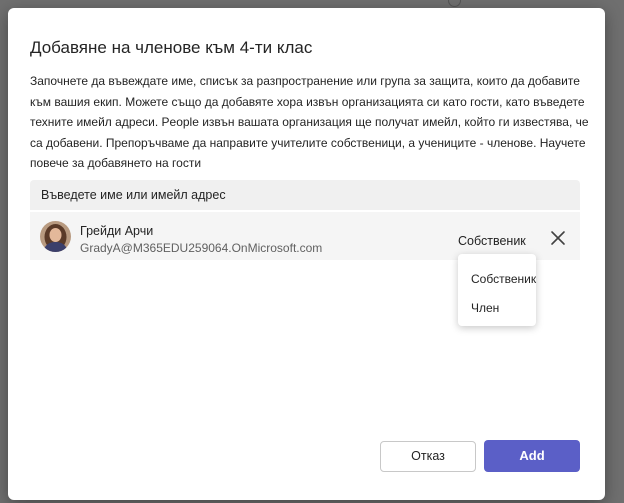 This screenshot has height=503, width=624. Describe the element at coordinates (55, 236) in the screenshot. I see `avatar` at that location.